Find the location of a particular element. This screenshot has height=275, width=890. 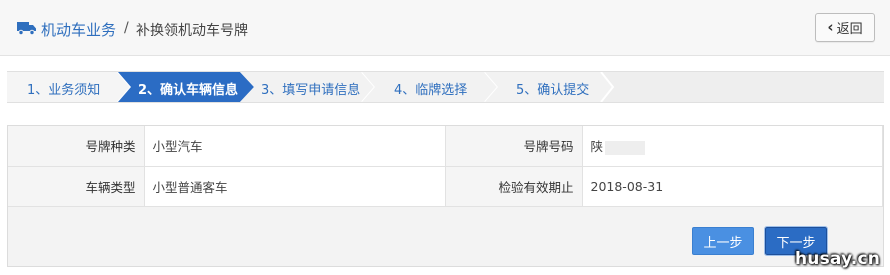

step-progress-bar: 1、业务须知 2、确认车辆信息 3、填写申请信息 4、临牌选择 5、确认提交 is located at coordinates (445, 87).